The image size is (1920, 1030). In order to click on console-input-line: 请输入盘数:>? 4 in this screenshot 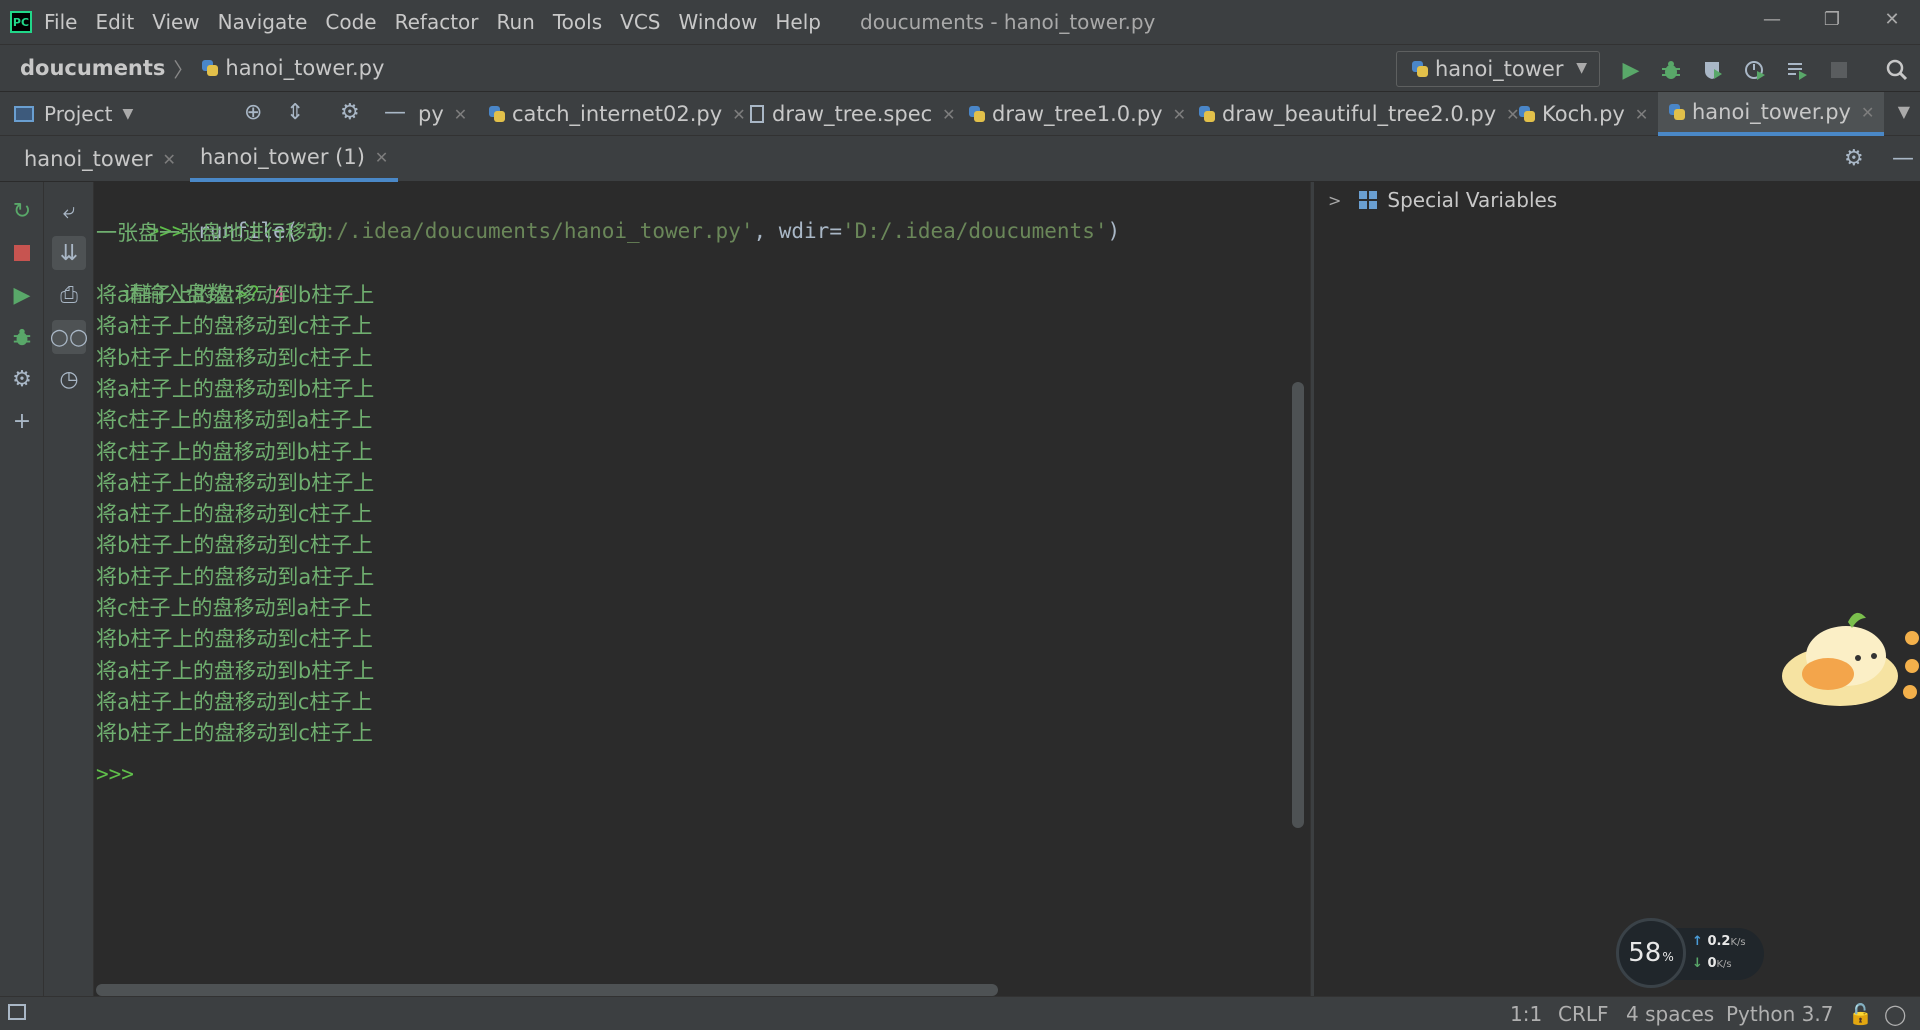, I will do `click(191, 277)`.